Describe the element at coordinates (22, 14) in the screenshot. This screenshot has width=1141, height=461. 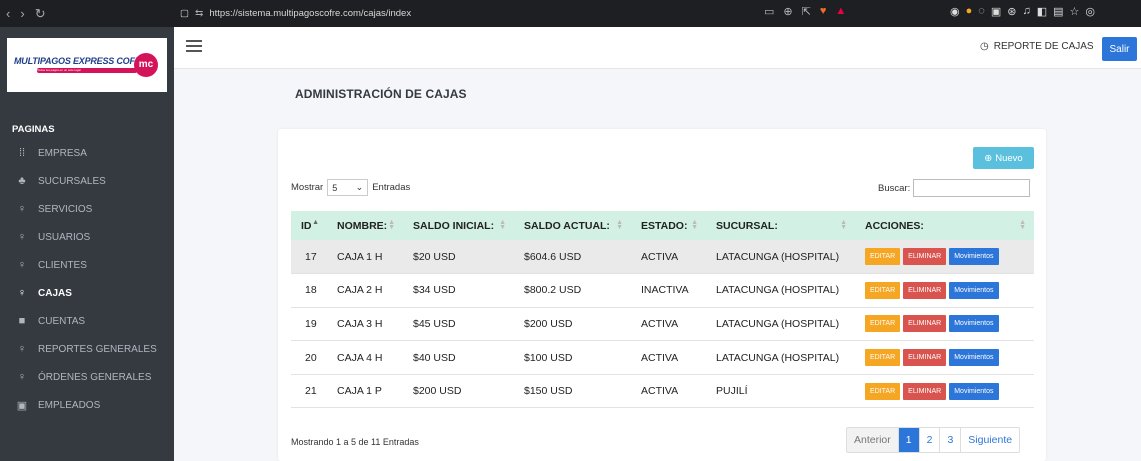
I see `forward-icon: ›` at that location.